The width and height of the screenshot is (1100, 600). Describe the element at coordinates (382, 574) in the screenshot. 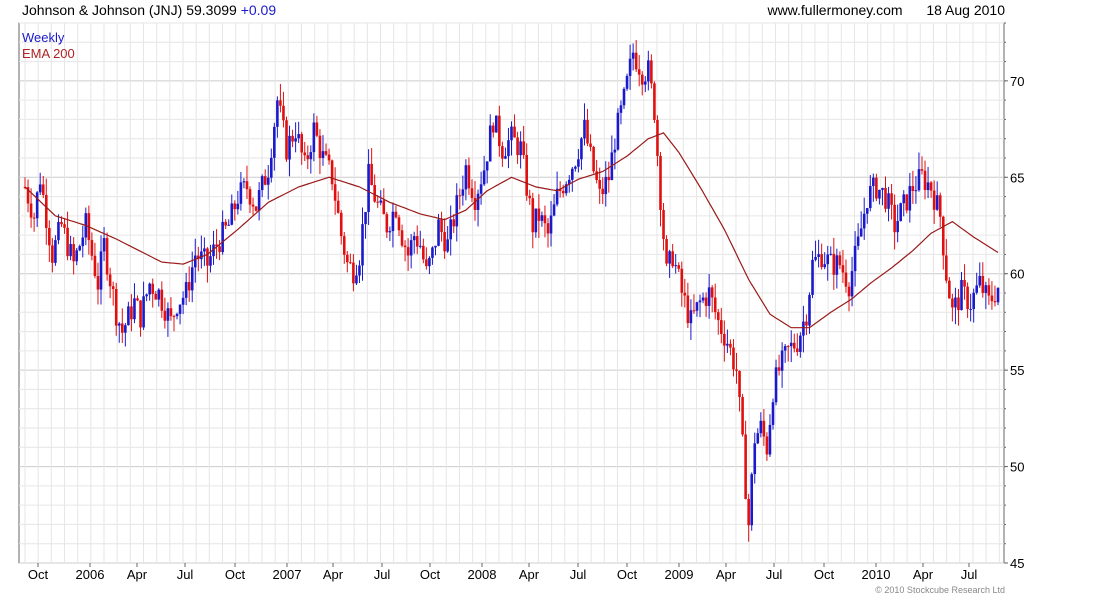

I see `x-tick-label: Jul` at that location.